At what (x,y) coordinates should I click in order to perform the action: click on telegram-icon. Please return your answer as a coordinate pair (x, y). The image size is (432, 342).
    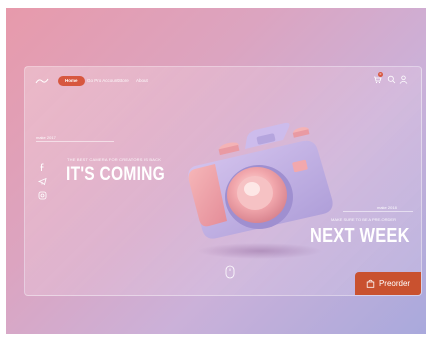
    Looking at the image, I should click on (42, 181).